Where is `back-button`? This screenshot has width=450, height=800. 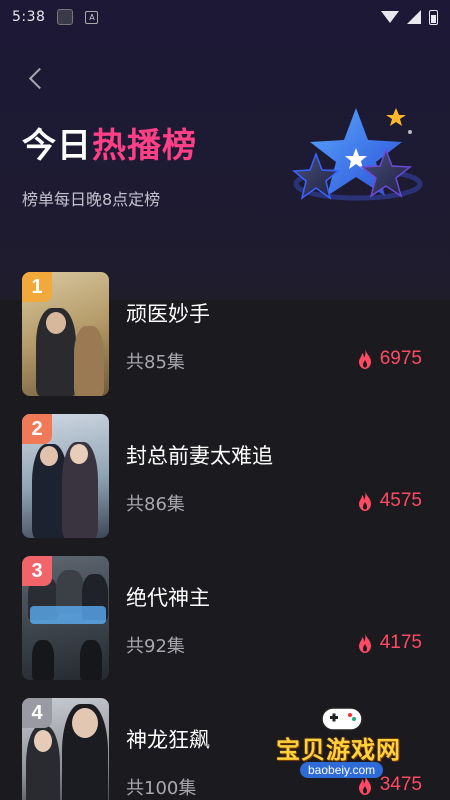
back-button is located at coordinates (36, 78).